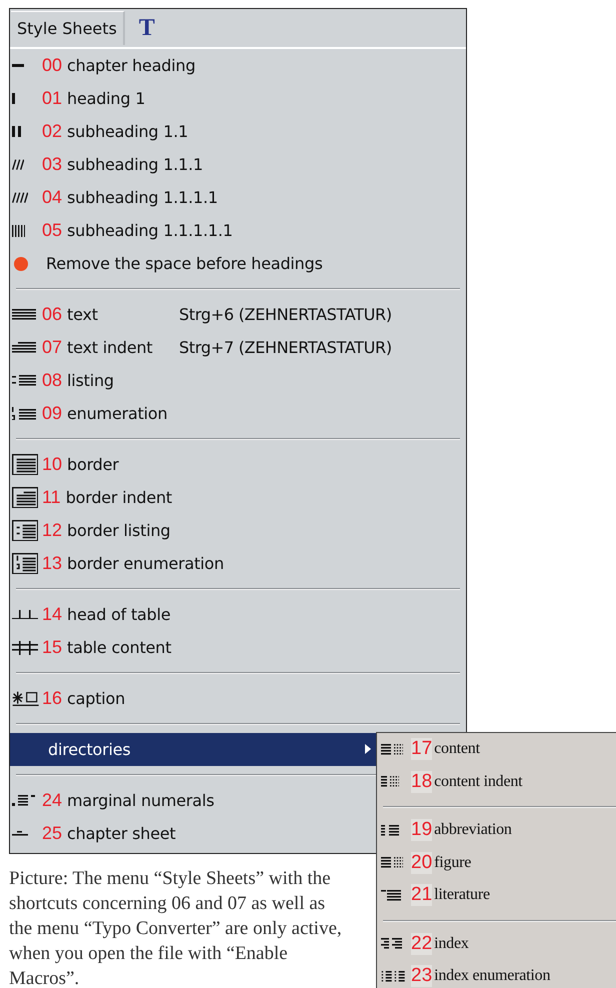 This screenshot has width=616, height=988. I want to click on submenu-item: directories, so click(193, 749).